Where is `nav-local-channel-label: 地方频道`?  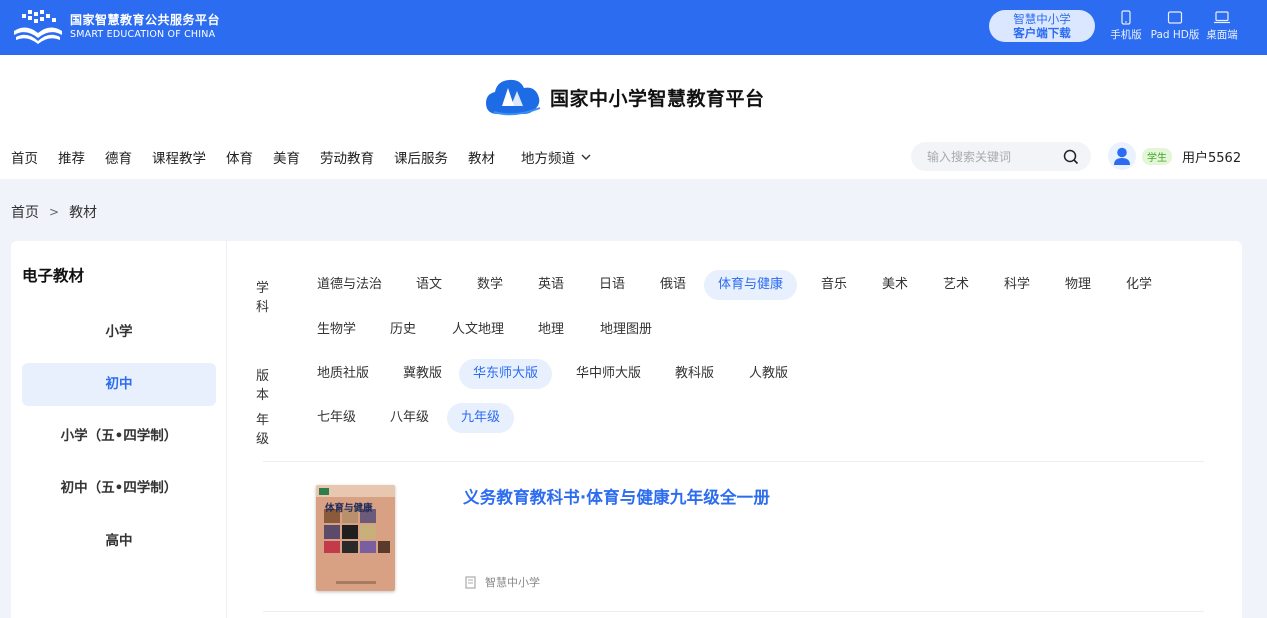
nav-local-channel-label: 地方频道 is located at coordinates (548, 159).